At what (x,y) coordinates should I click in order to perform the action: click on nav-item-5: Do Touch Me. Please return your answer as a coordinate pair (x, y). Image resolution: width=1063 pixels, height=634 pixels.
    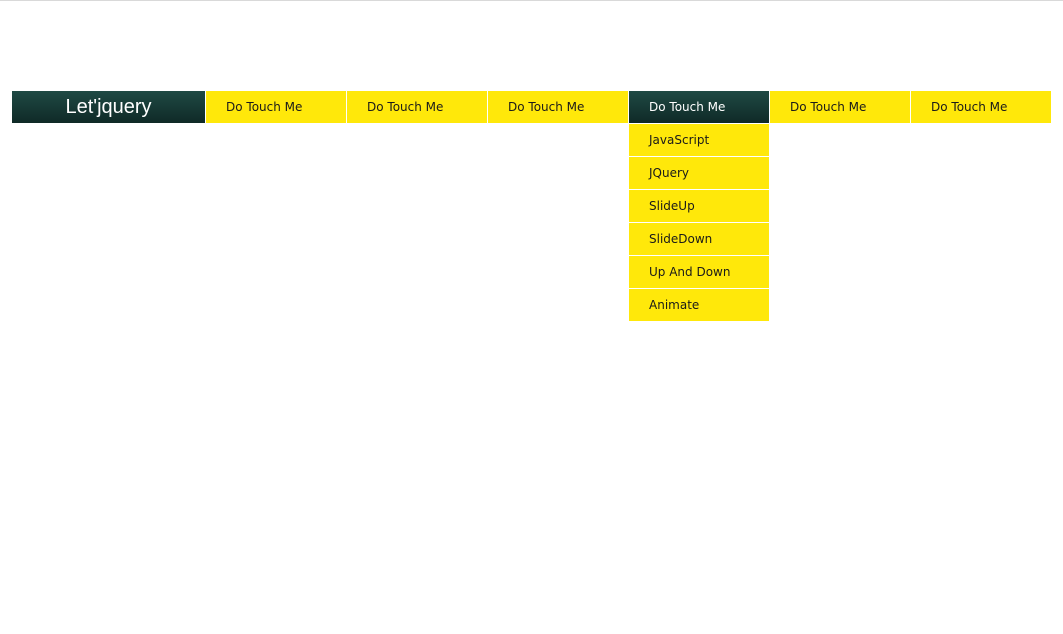
    Looking at the image, I should click on (840, 107).